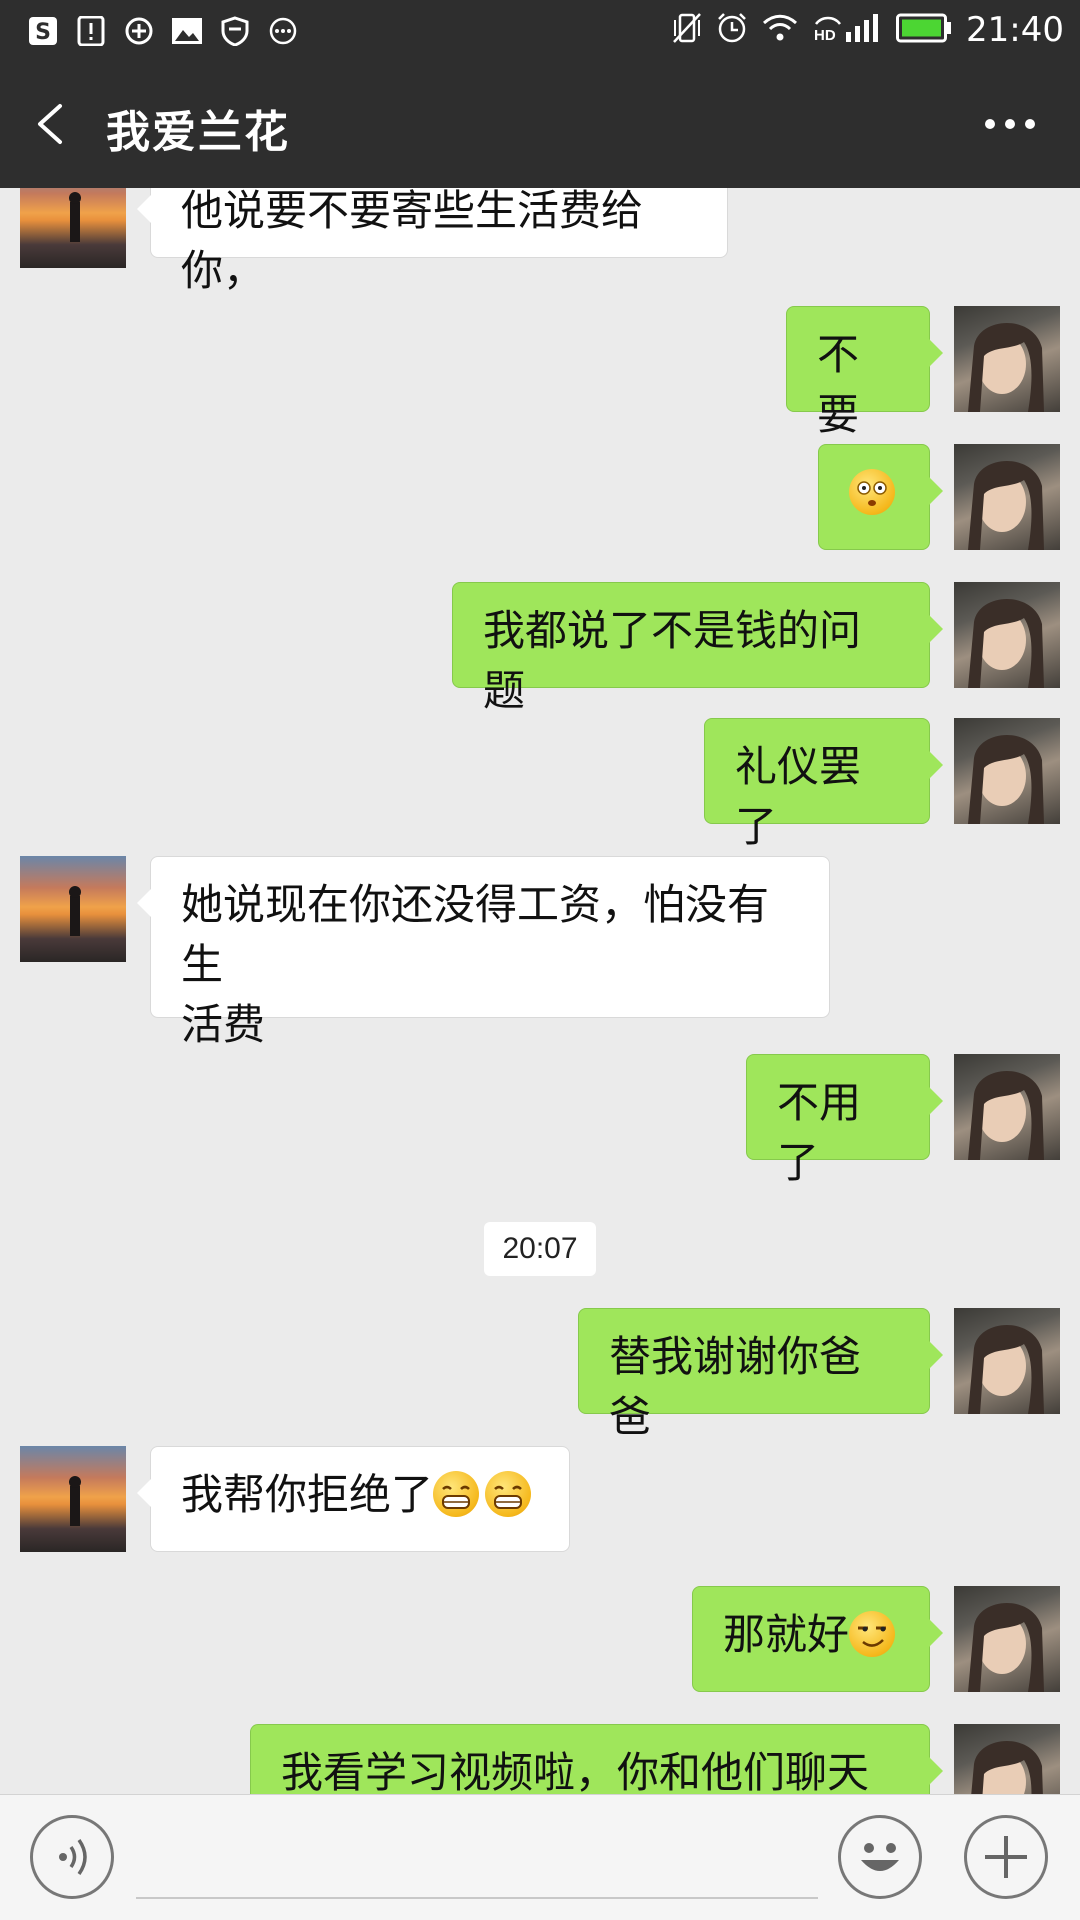 The height and width of the screenshot is (1920, 1080). Describe the element at coordinates (780, 30) in the screenshot. I see `wifi-icon` at that location.